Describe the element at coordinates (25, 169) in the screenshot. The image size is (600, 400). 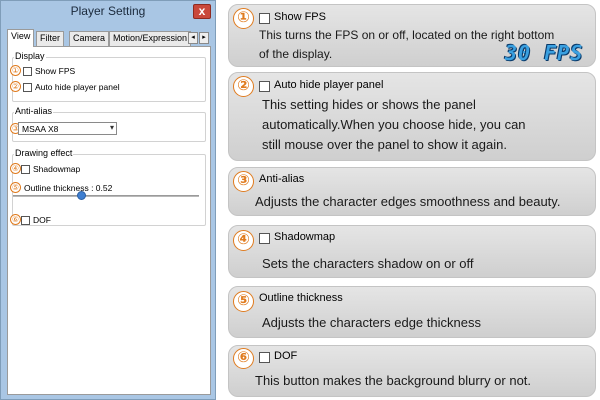
I see `shadowmap-checkbox` at that location.